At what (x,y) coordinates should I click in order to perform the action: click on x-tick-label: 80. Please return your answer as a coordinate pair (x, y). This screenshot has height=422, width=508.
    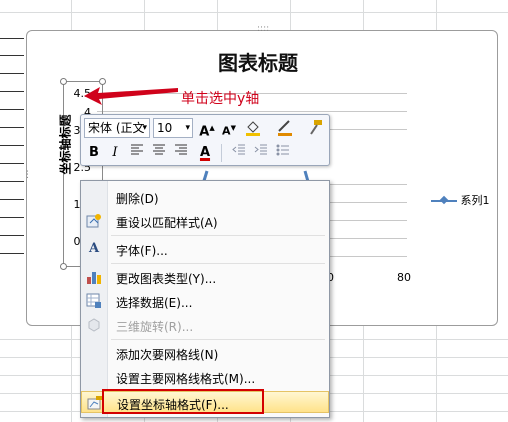
    Looking at the image, I should click on (404, 277).